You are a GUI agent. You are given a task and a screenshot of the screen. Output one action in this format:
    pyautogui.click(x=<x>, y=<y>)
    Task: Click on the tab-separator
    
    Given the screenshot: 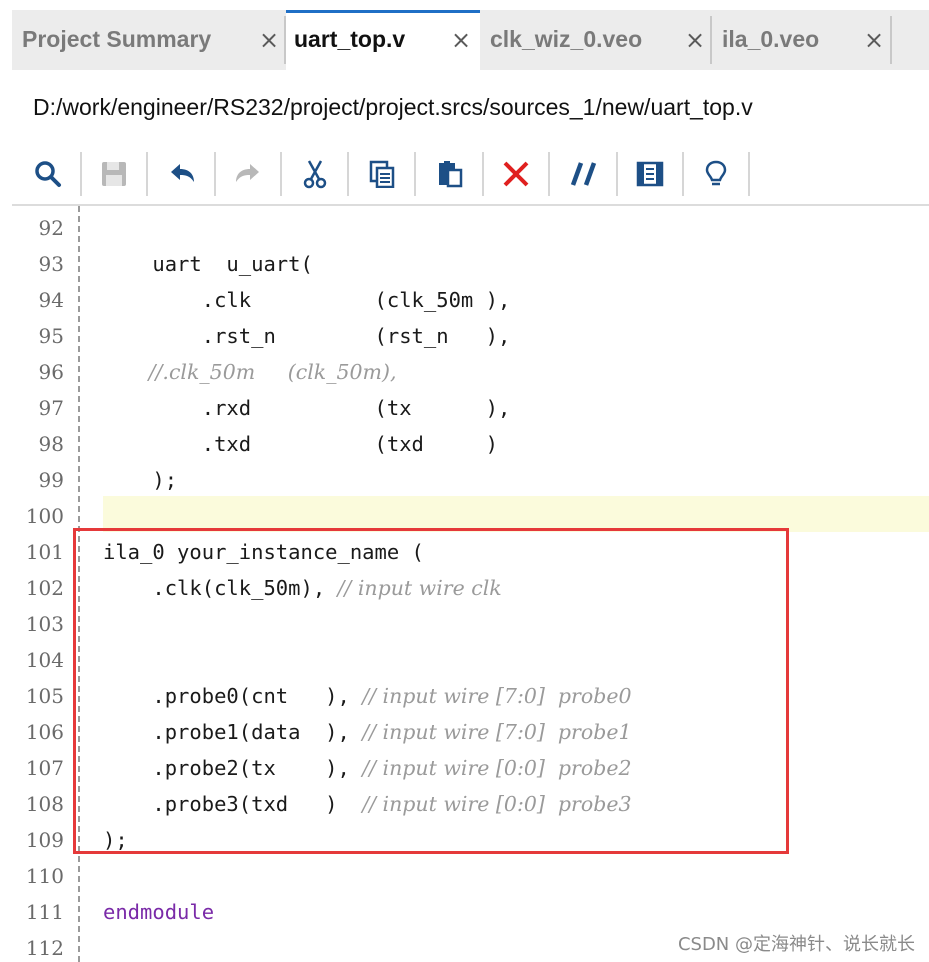 What is the action you would take?
    pyautogui.click(x=891, y=40)
    